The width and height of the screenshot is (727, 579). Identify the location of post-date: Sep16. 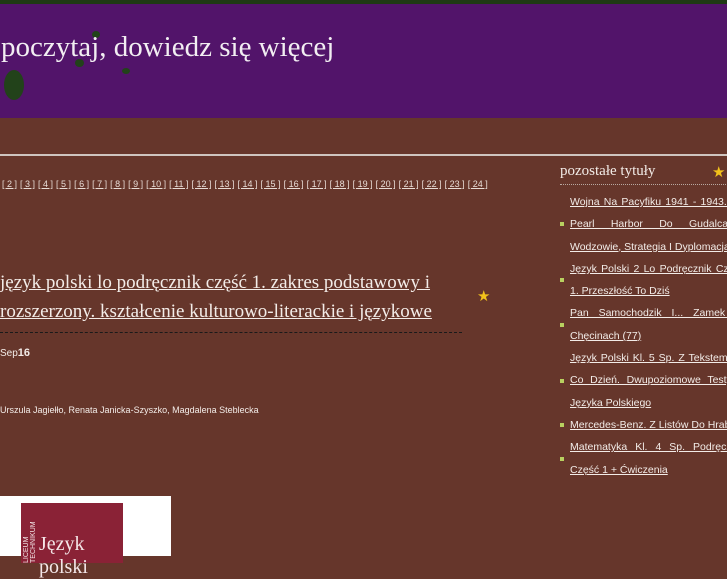
(15, 353).